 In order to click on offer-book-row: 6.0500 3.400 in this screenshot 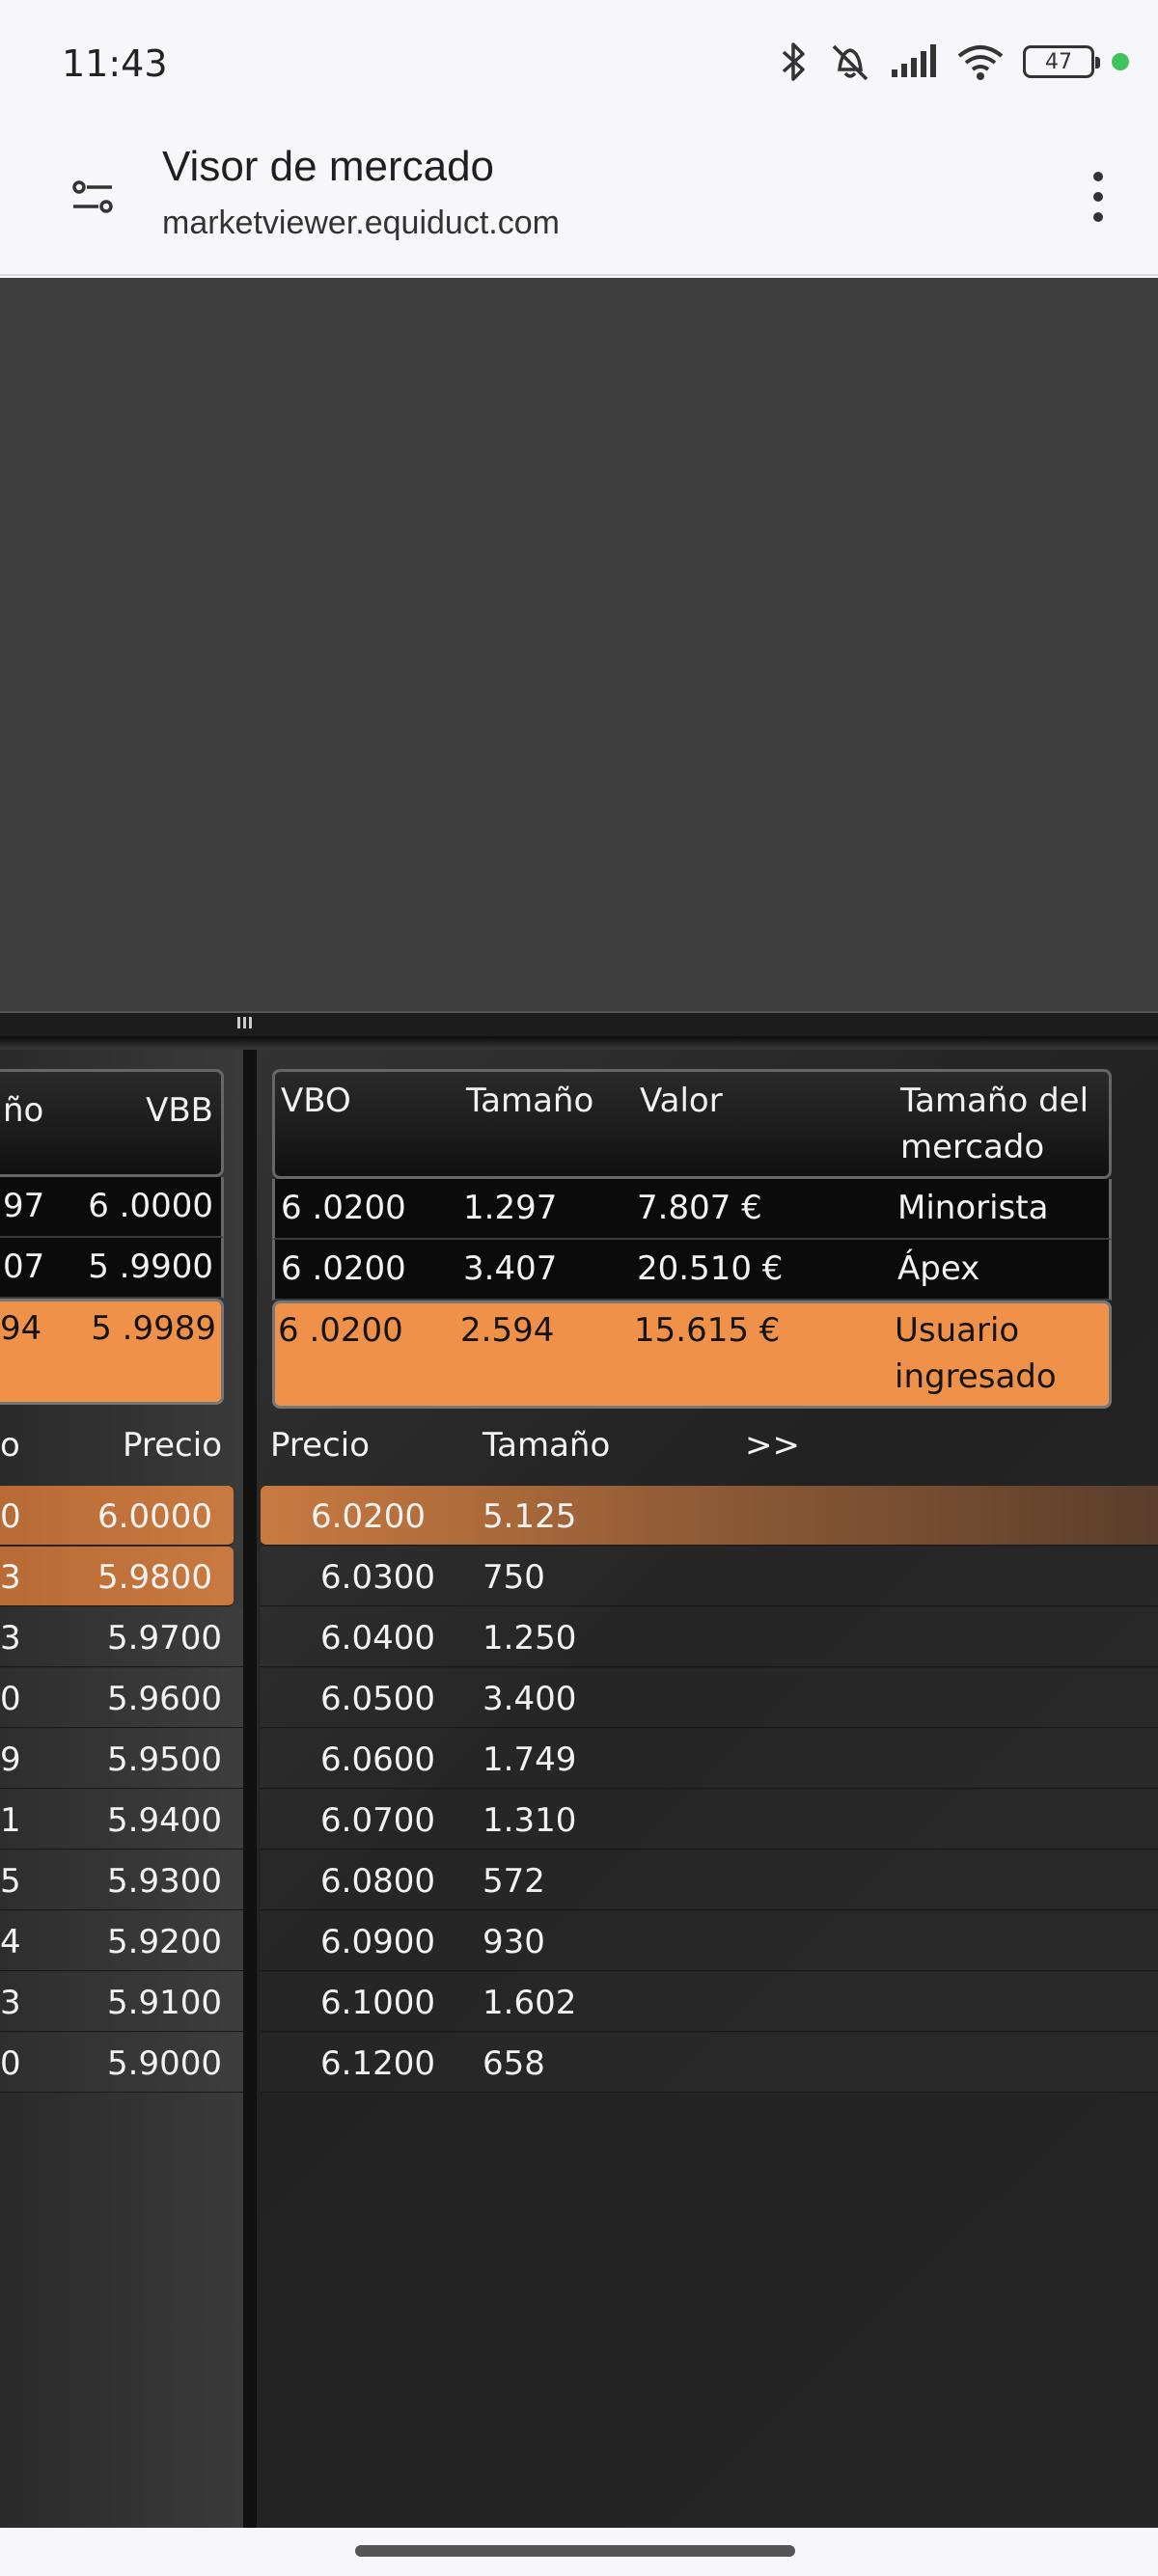, I will do `click(709, 1698)`.